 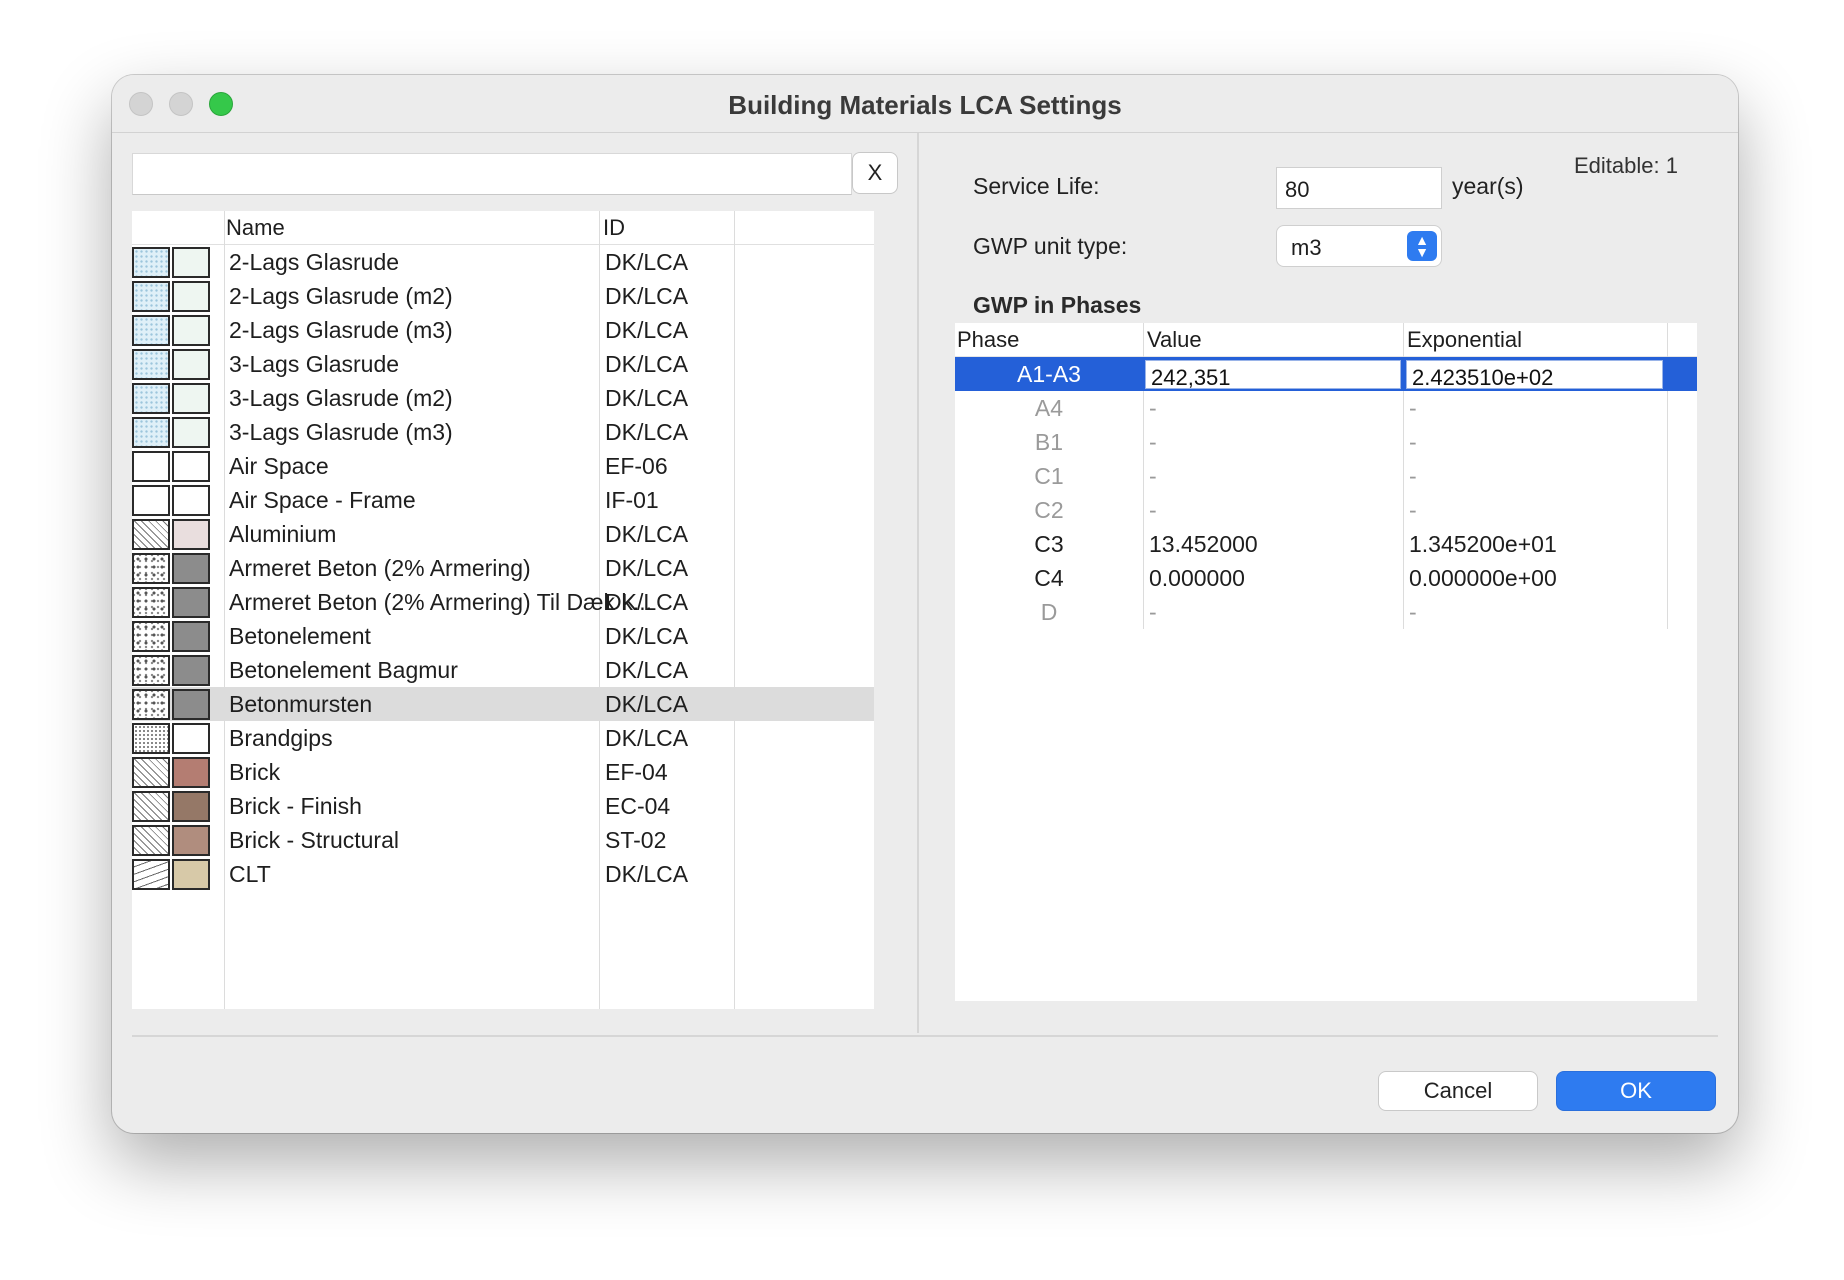 What do you see at coordinates (503, 738) in the screenshot?
I see `material-row: Brandgips DK/LCA` at bounding box center [503, 738].